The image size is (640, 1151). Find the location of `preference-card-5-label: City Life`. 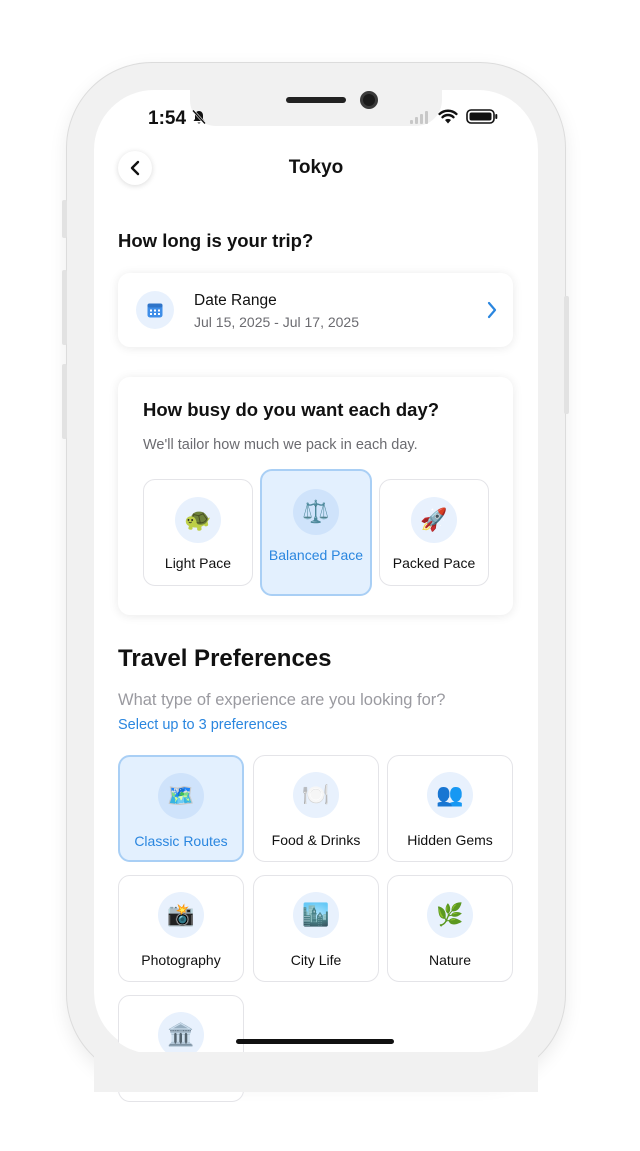

preference-card-5-label: City Life is located at coordinates (316, 960).